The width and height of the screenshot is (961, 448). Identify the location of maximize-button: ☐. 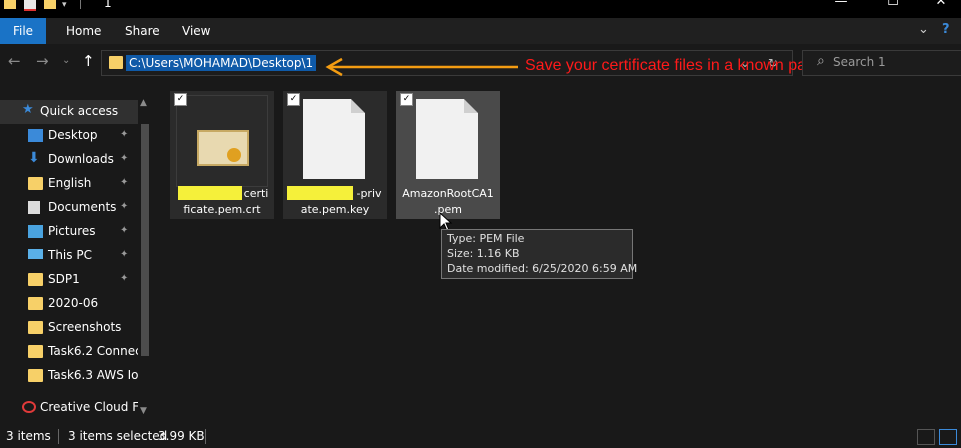
(893, 8).